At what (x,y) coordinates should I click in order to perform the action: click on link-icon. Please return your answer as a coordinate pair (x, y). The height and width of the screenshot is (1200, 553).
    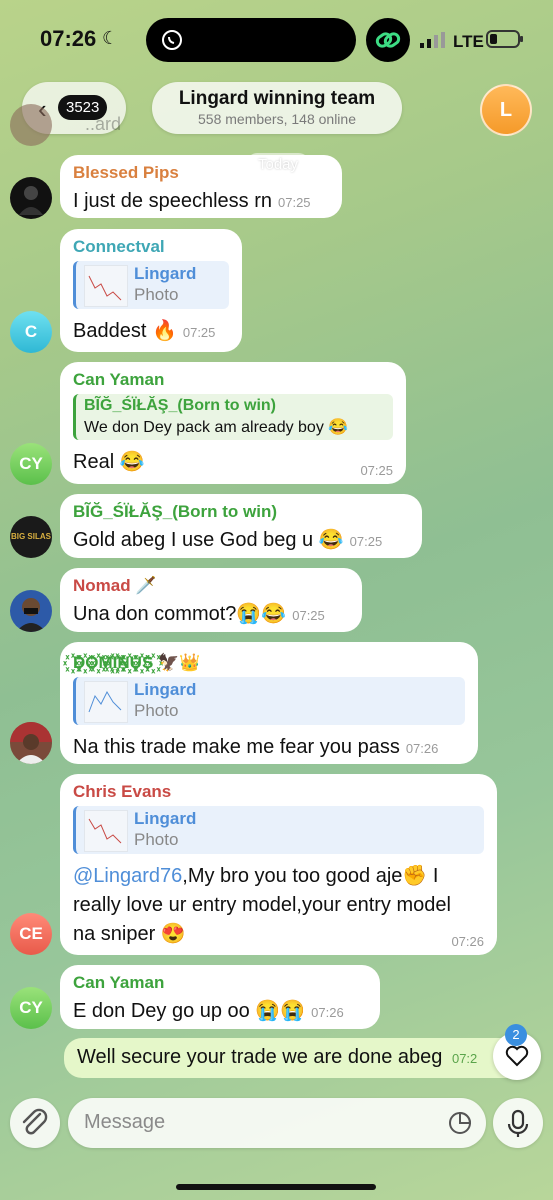
    Looking at the image, I should click on (388, 40).